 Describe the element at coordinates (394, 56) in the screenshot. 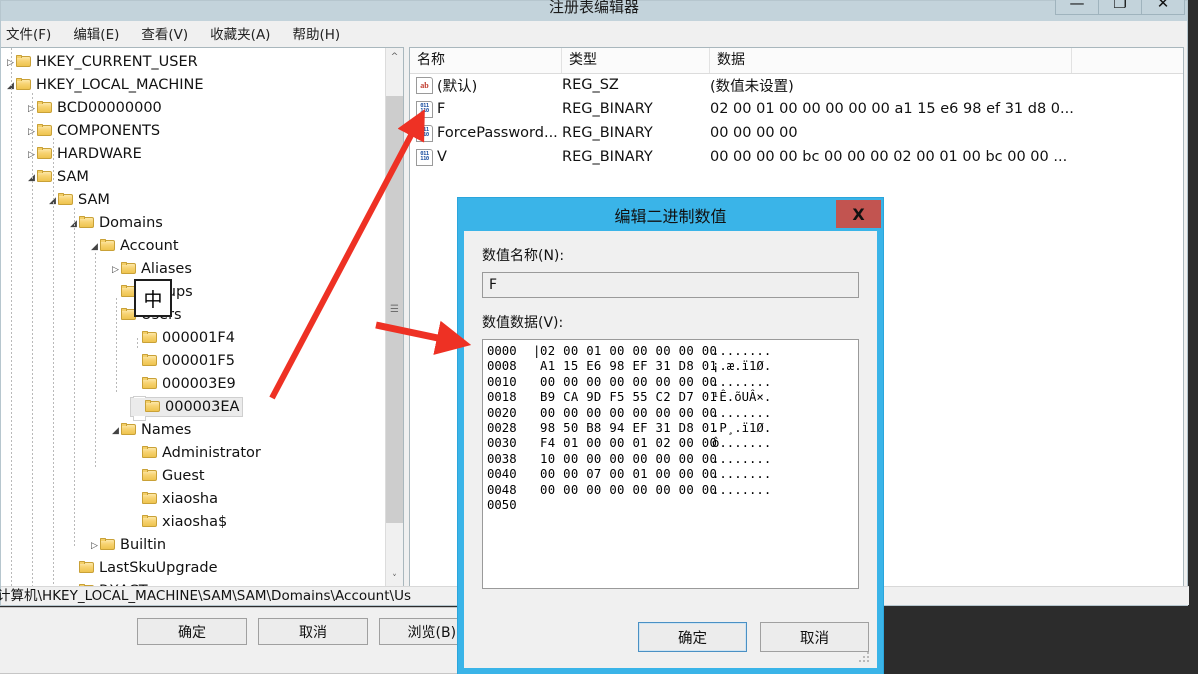

I see `scroll-up-icon: ^` at that location.